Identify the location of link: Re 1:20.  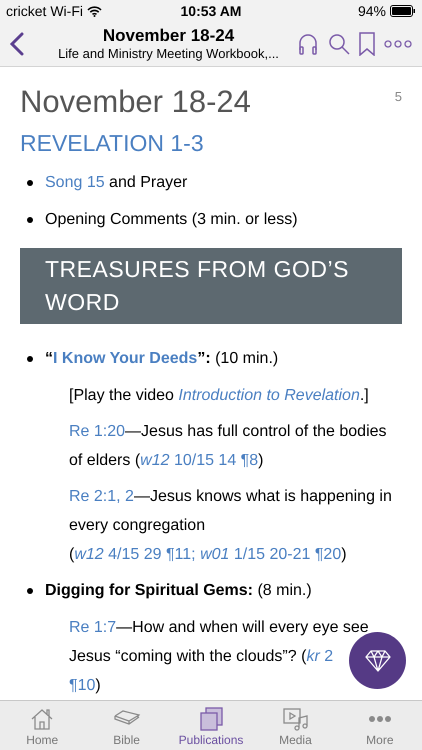
(97, 431).